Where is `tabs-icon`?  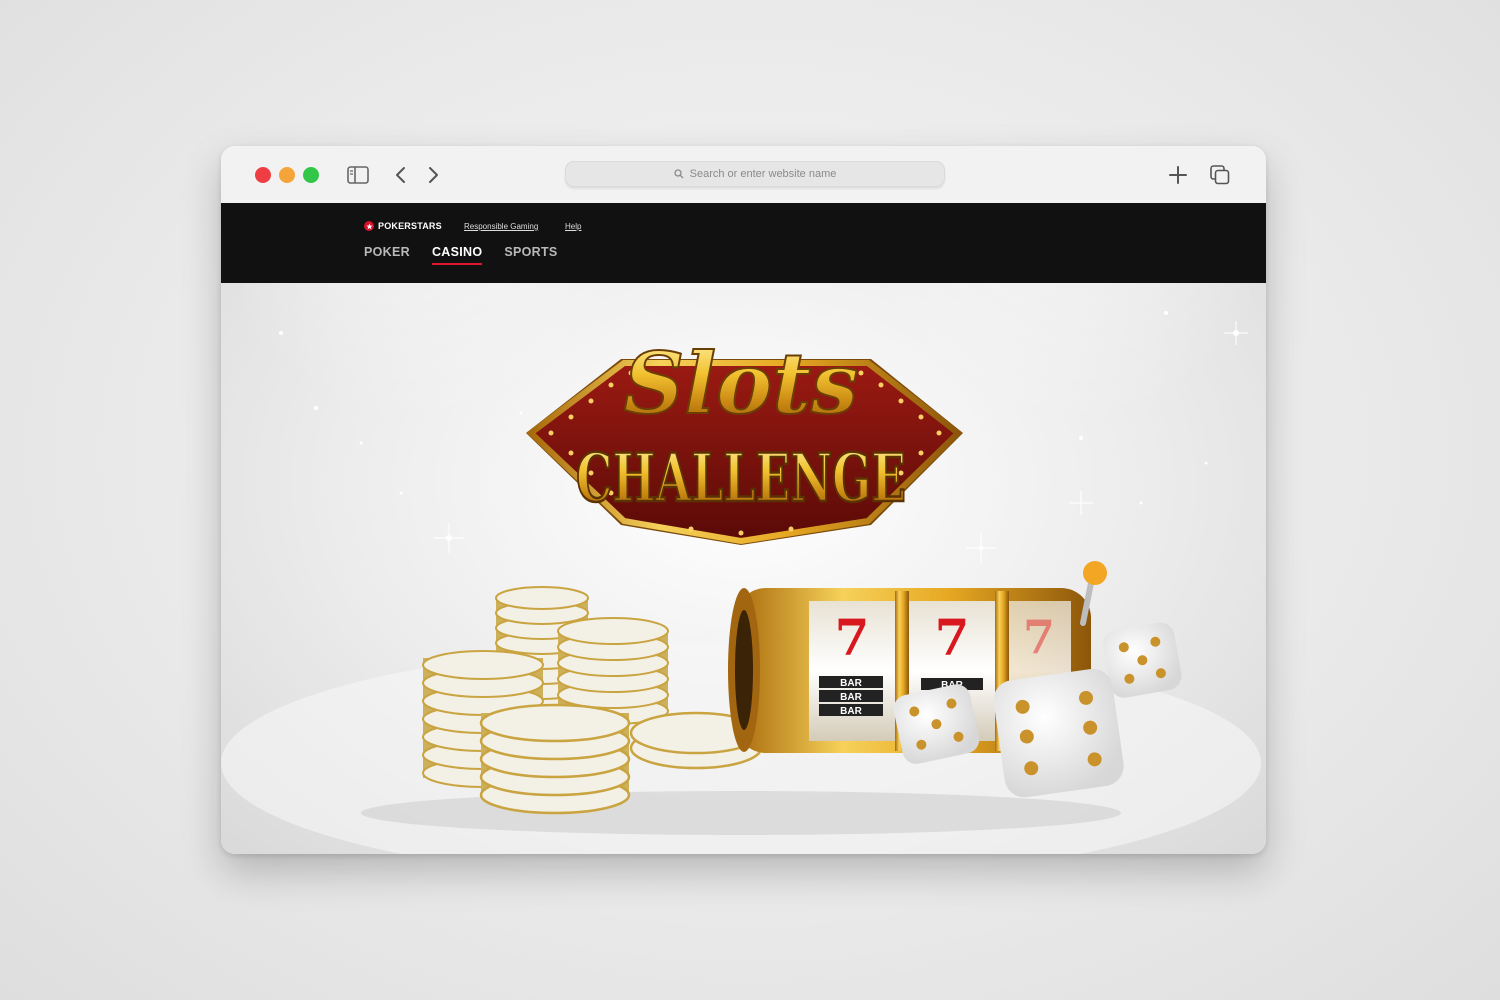
tabs-icon is located at coordinates (1220, 175).